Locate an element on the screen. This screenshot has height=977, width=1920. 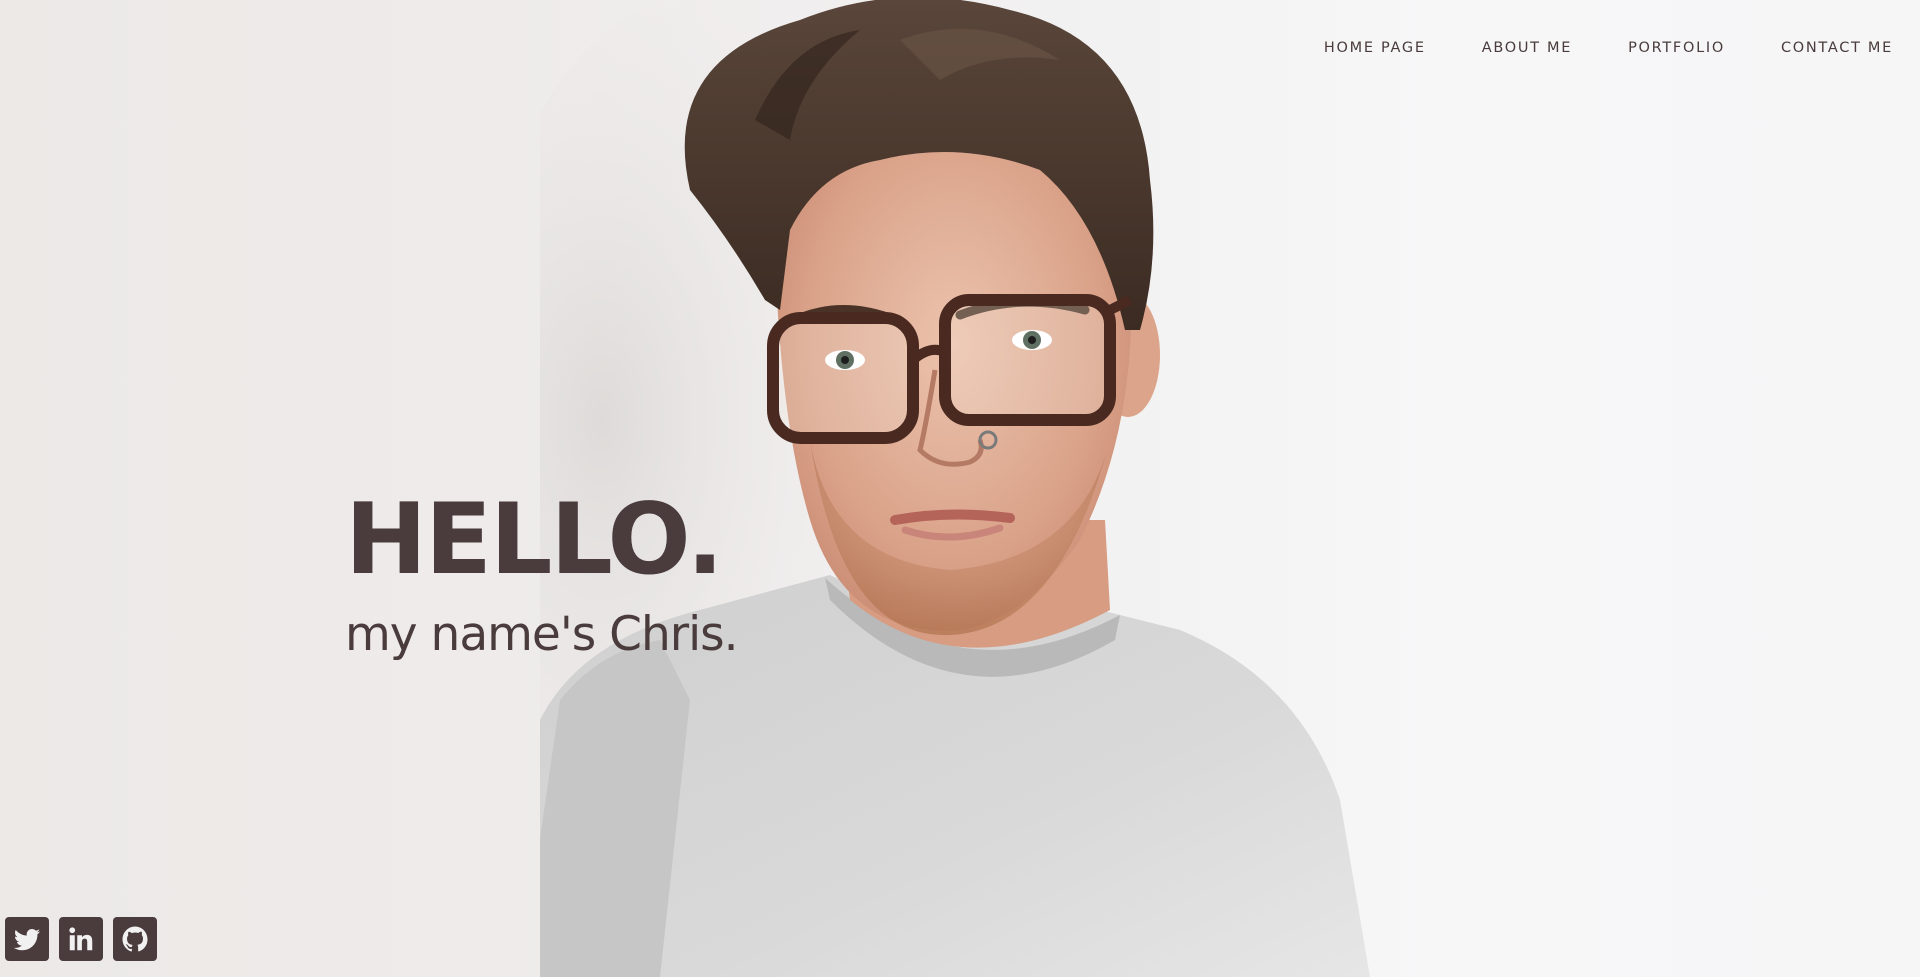
hero-subtitle: my name's Chris. is located at coordinates (542, 634).